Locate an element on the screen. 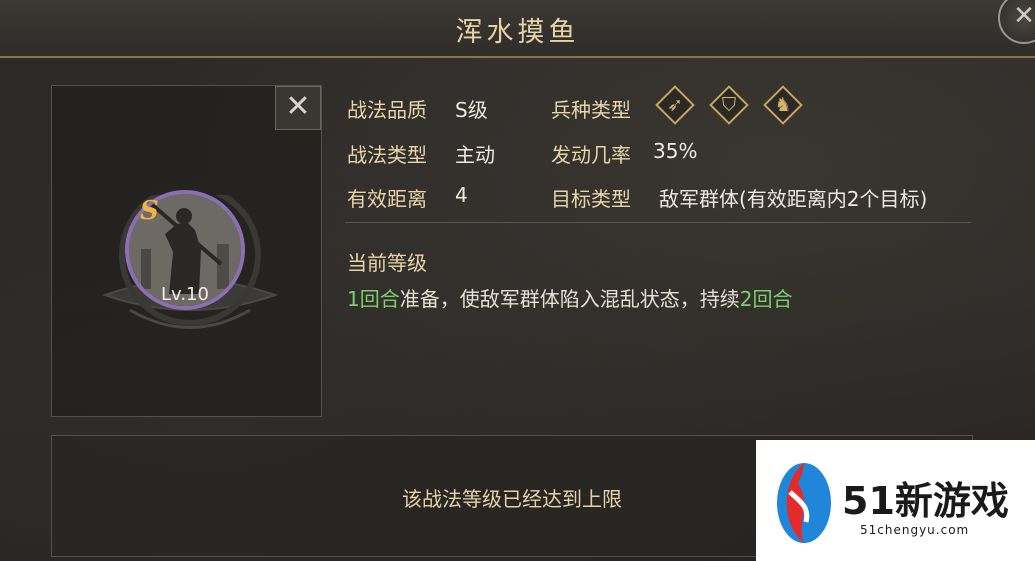 The width and height of the screenshot is (1035, 561). skill-type-value: 主动 is located at coordinates (475, 155).